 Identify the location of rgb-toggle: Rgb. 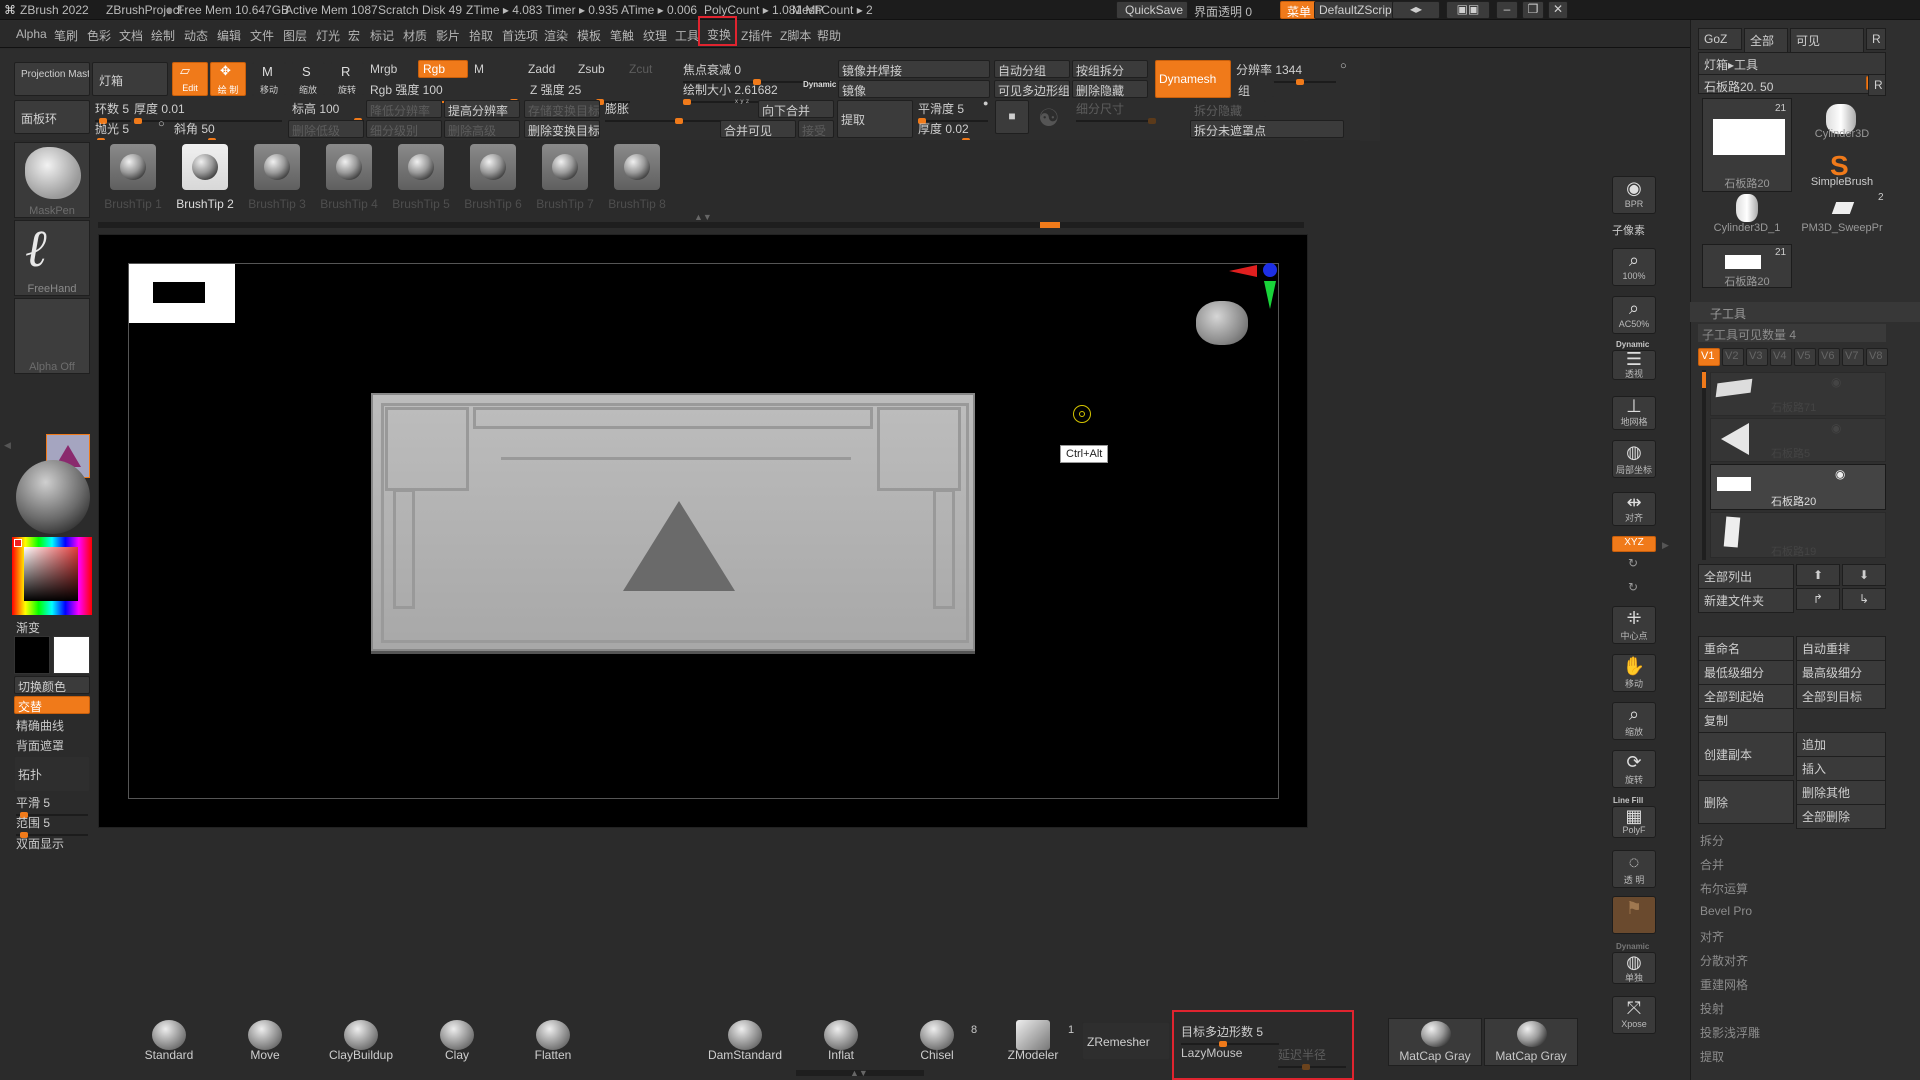
(443, 69).